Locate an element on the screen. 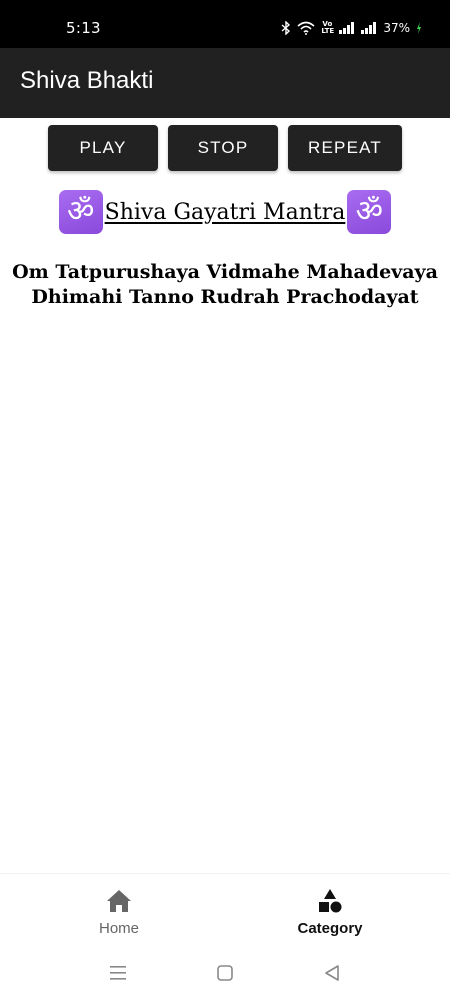 Image resolution: width=450 pixels, height=1000 pixels. bluetooth-icon is located at coordinates (286, 28).